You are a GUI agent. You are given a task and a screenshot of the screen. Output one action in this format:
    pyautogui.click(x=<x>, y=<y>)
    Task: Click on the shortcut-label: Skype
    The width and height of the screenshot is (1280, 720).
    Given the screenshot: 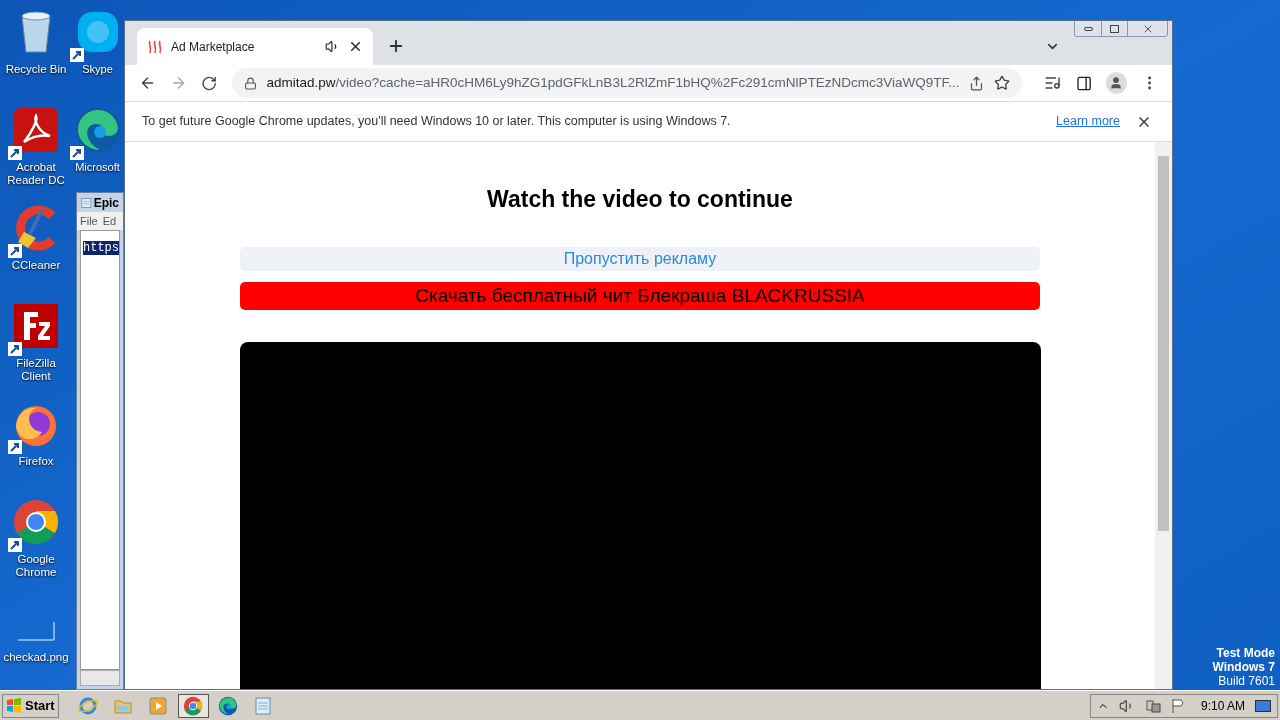 What is the action you would take?
    pyautogui.click(x=97, y=69)
    